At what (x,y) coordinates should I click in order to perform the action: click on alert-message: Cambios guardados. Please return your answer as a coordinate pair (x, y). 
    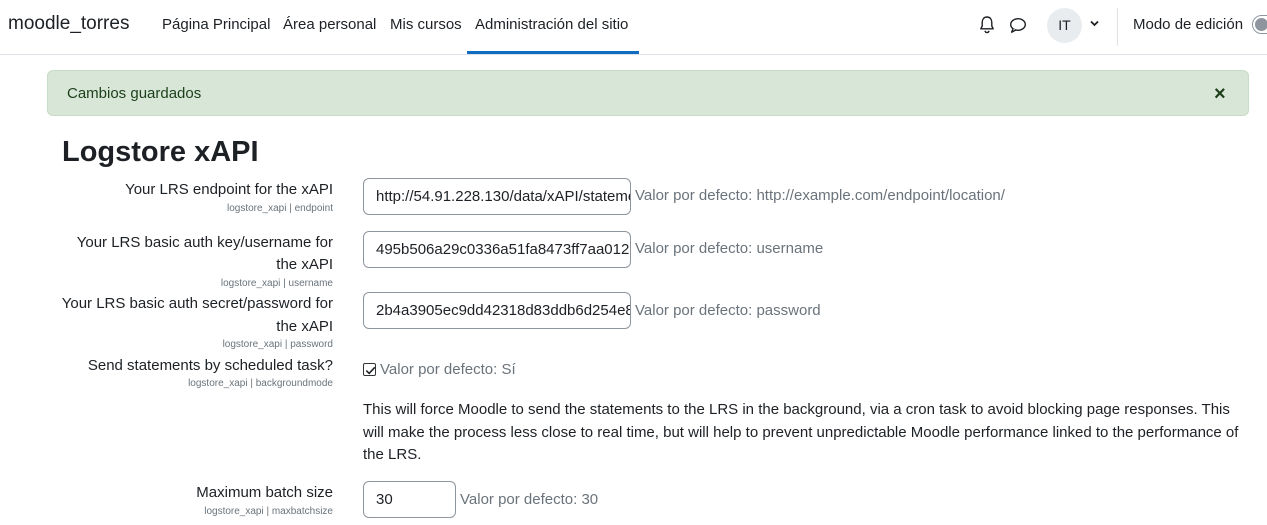
    Looking at the image, I should click on (134, 93).